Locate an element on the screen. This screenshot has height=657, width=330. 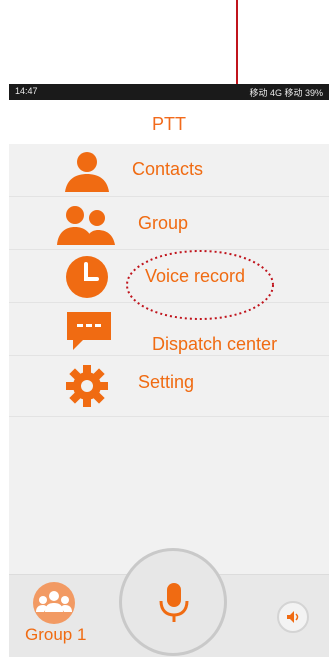
chat-bubble-icon is located at coordinates (89, 331).